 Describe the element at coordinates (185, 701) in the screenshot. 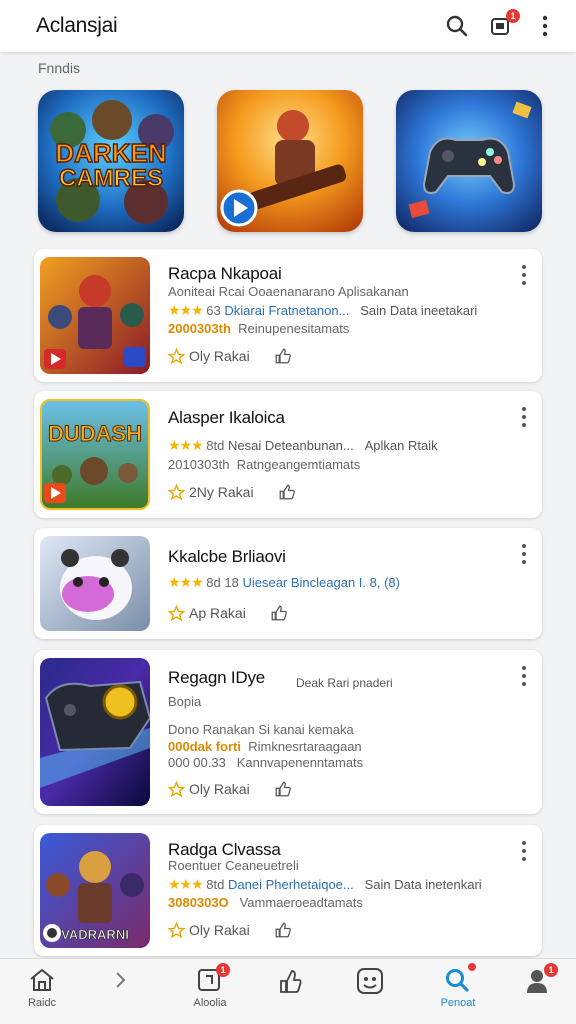

I see `app-subtitle: Bopia` at that location.